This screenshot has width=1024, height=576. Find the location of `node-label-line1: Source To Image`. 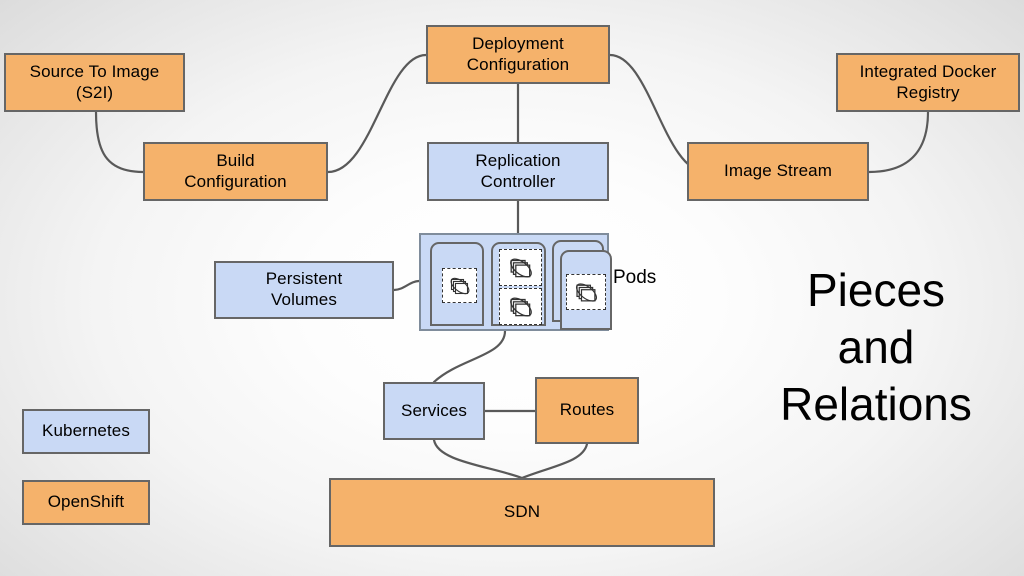

node-label-line1: Source To Image is located at coordinates (94, 71).